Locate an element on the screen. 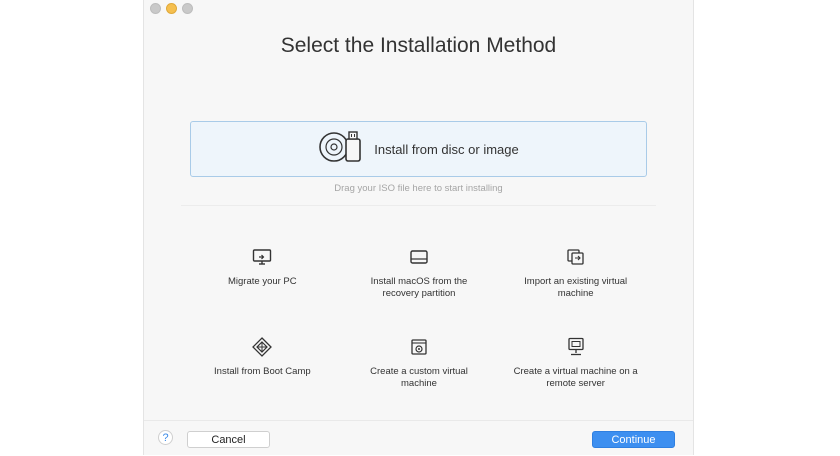 Image resolution: width=840 pixels, height=456 pixels. import-vm-icon is located at coordinates (576, 257).